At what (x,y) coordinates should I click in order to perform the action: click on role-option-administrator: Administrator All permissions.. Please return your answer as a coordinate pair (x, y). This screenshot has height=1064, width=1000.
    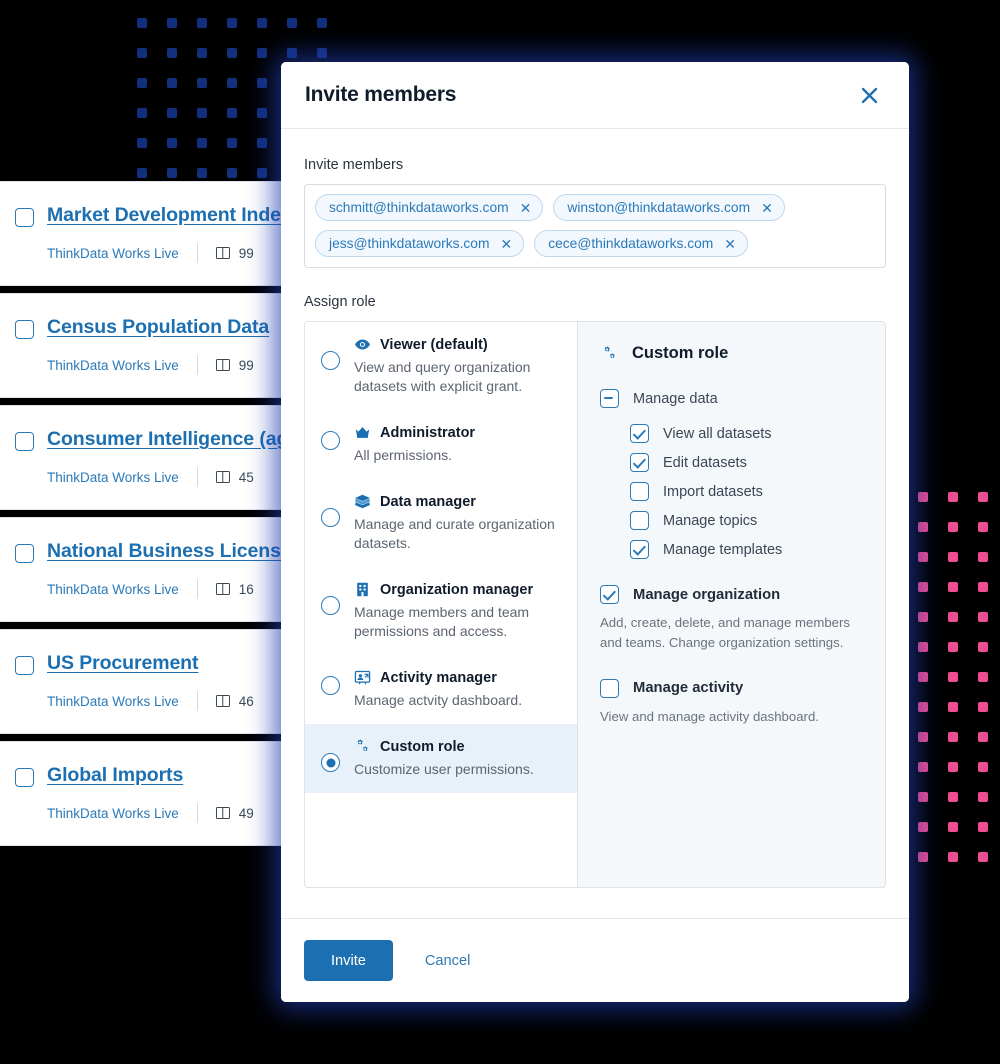
    Looking at the image, I should click on (441, 444).